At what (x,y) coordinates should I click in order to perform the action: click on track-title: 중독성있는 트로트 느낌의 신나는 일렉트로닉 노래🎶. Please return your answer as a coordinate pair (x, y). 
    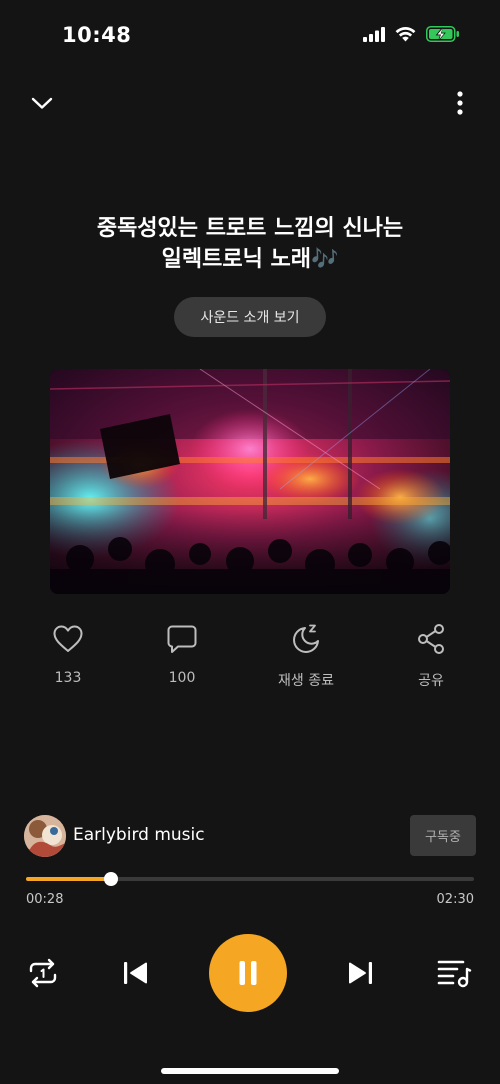
    Looking at the image, I should click on (250, 244).